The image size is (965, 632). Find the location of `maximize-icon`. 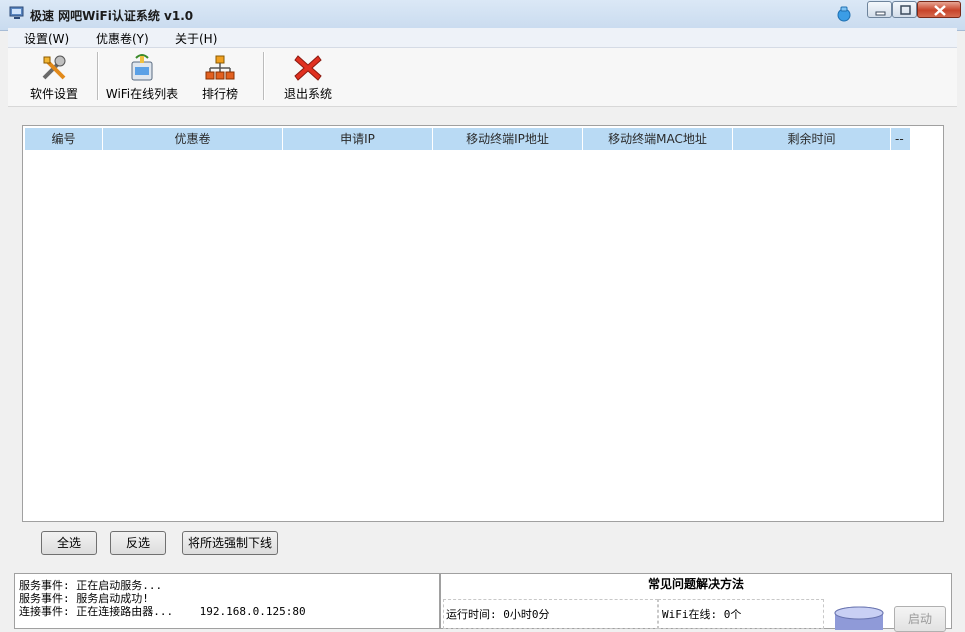

maximize-icon is located at coordinates (905, 10).